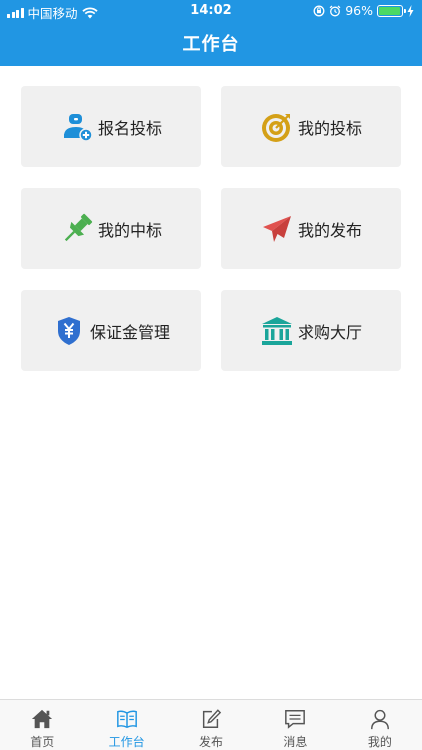 The height and width of the screenshot is (750, 422). I want to click on tab-workbench: 工作台, so click(126, 725).